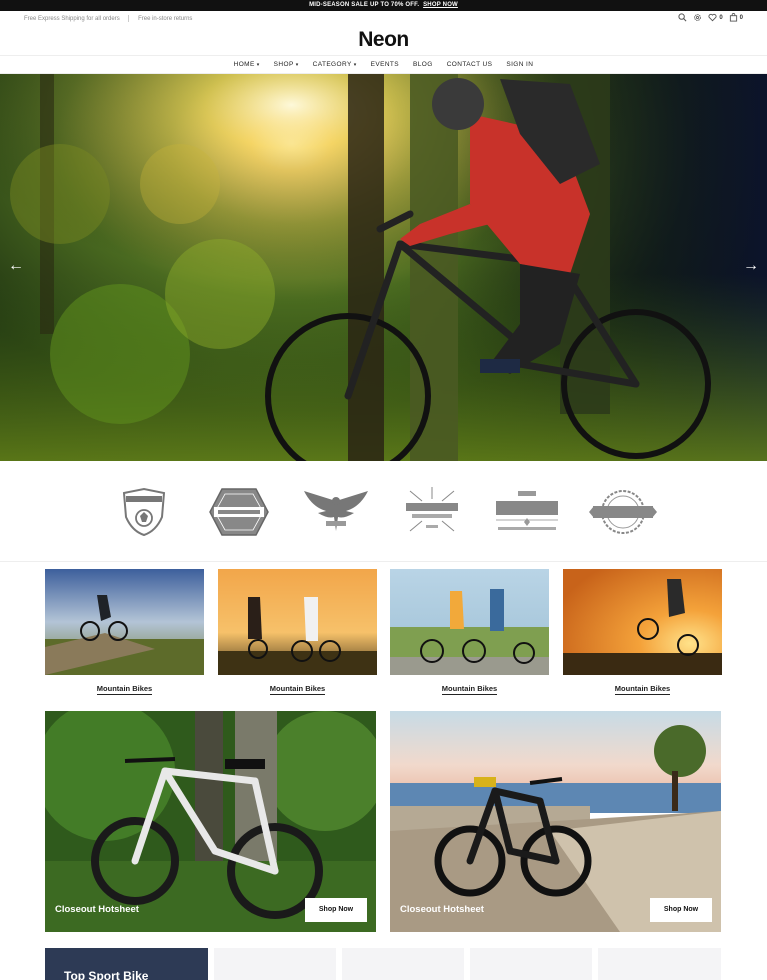  What do you see at coordinates (244, 64) in the screenshot?
I see `nav-label: HOME` at bounding box center [244, 64].